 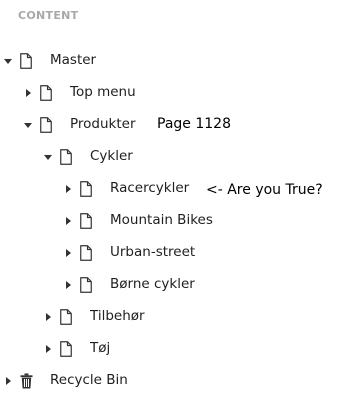 What do you see at coordinates (103, 92) in the screenshot?
I see `tree-item-label: Top menu` at bounding box center [103, 92].